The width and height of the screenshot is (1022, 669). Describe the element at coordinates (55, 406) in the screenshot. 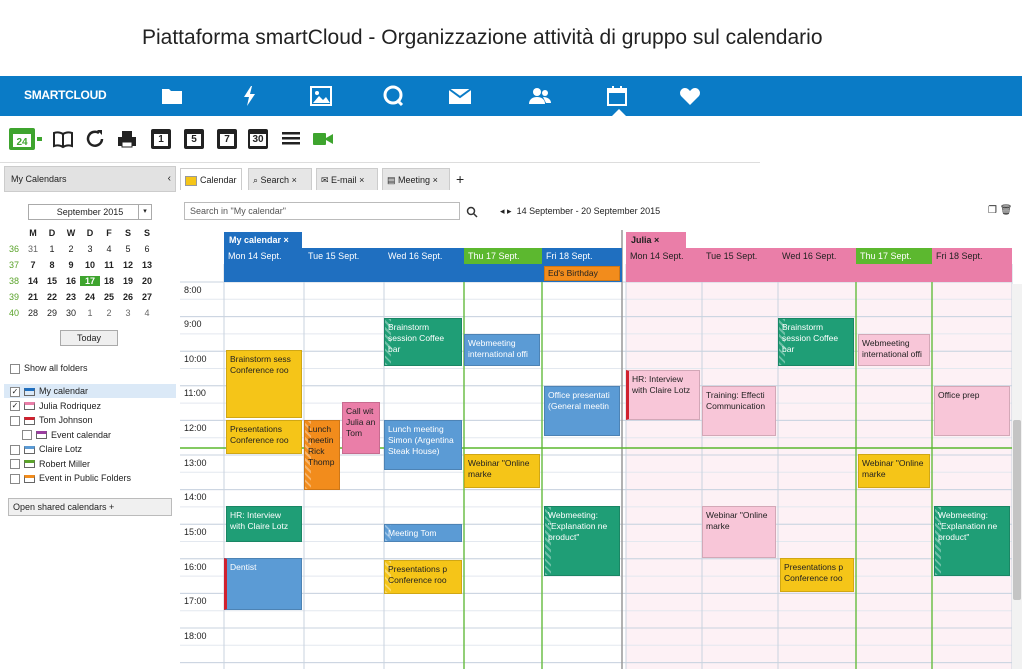

I see `calendar-list-item: ✓ Julia Rodriquez` at that location.